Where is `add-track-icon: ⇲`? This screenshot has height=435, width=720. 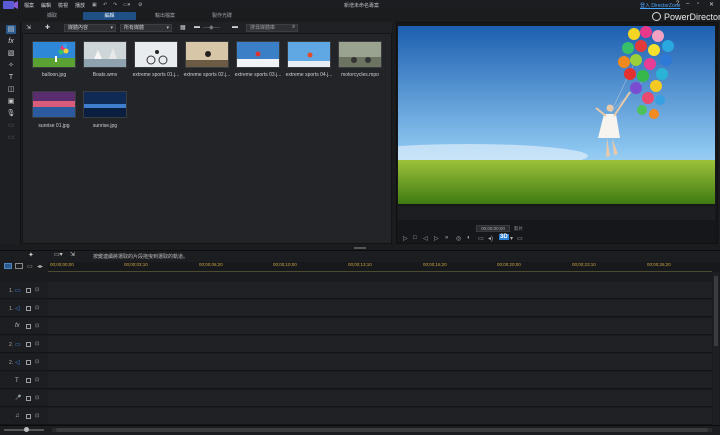 add-track-icon: ⇲ is located at coordinates (72, 254).